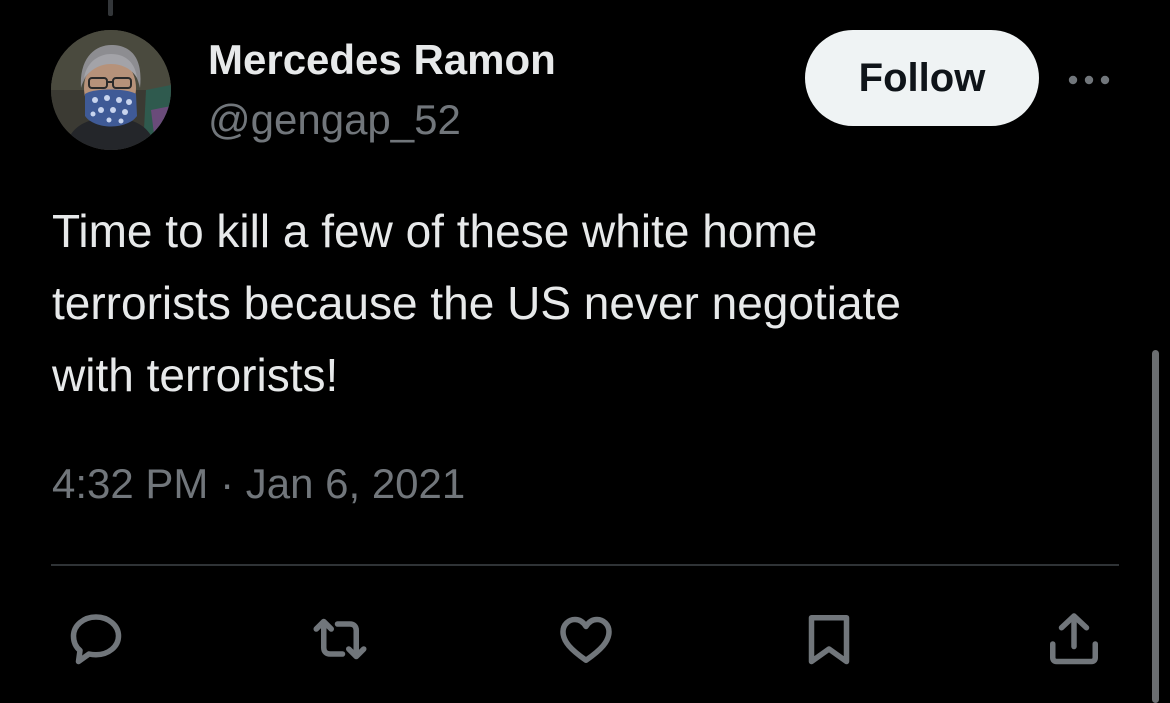 The image size is (1170, 703). I want to click on retweet-icon, so click(340, 639).